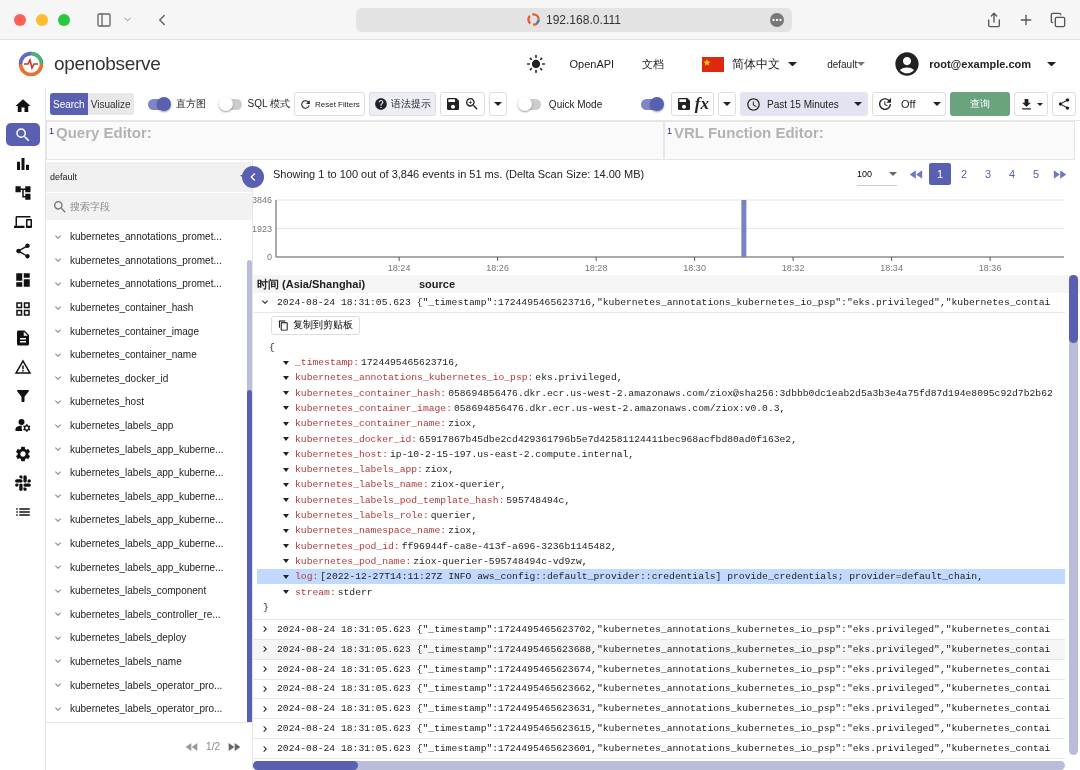  What do you see at coordinates (891, 268) in the screenshot?
I see `x-tick-label: 18:34` at bounding box center [891, 268].